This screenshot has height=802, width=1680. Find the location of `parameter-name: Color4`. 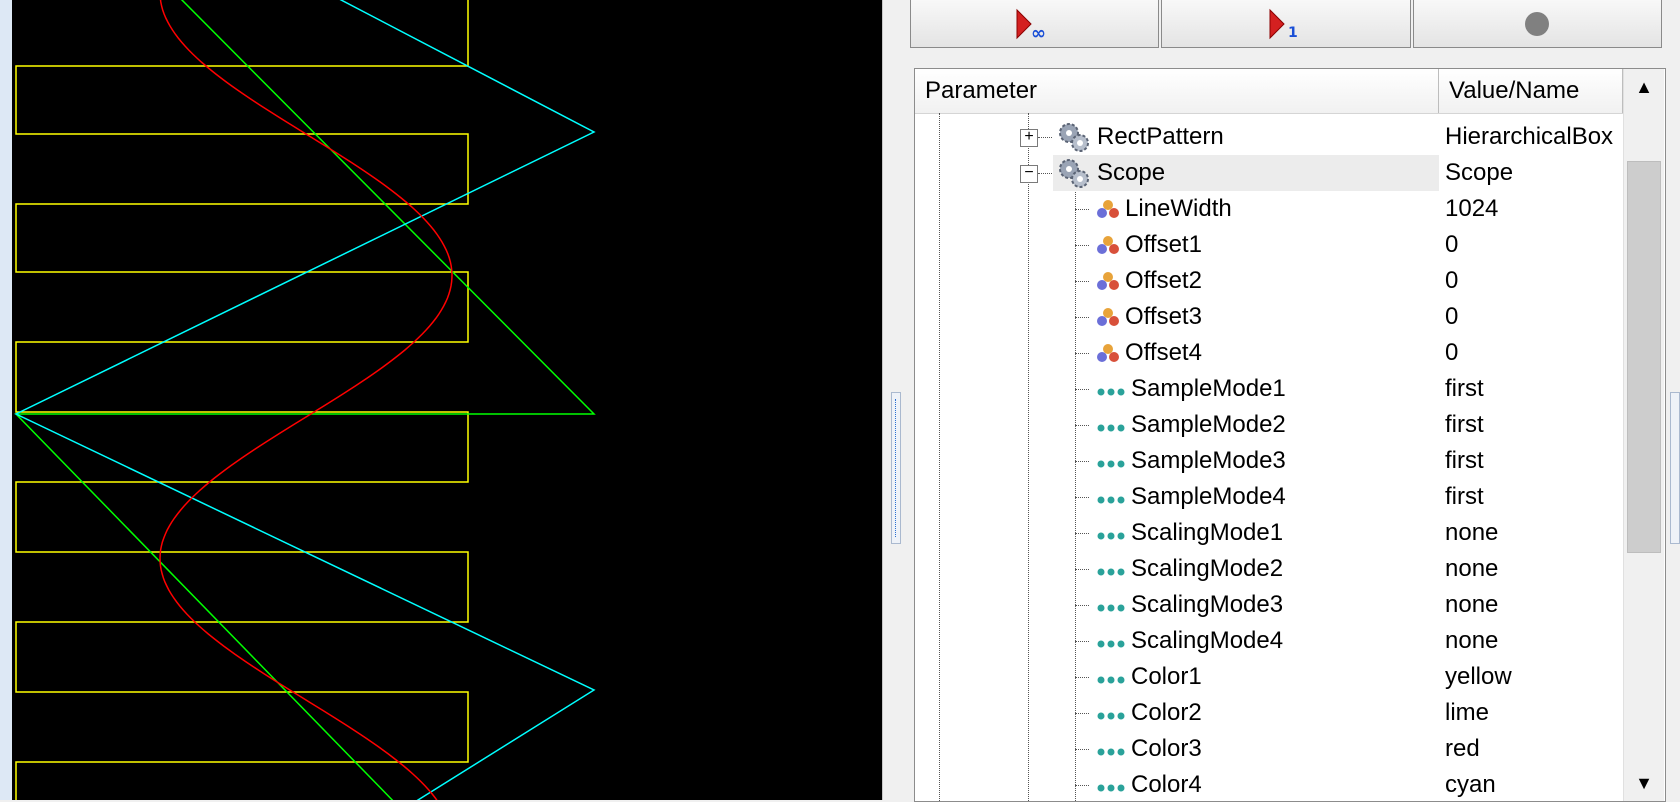

parameter-name: Color4 is located at coordinates (1166, 784).